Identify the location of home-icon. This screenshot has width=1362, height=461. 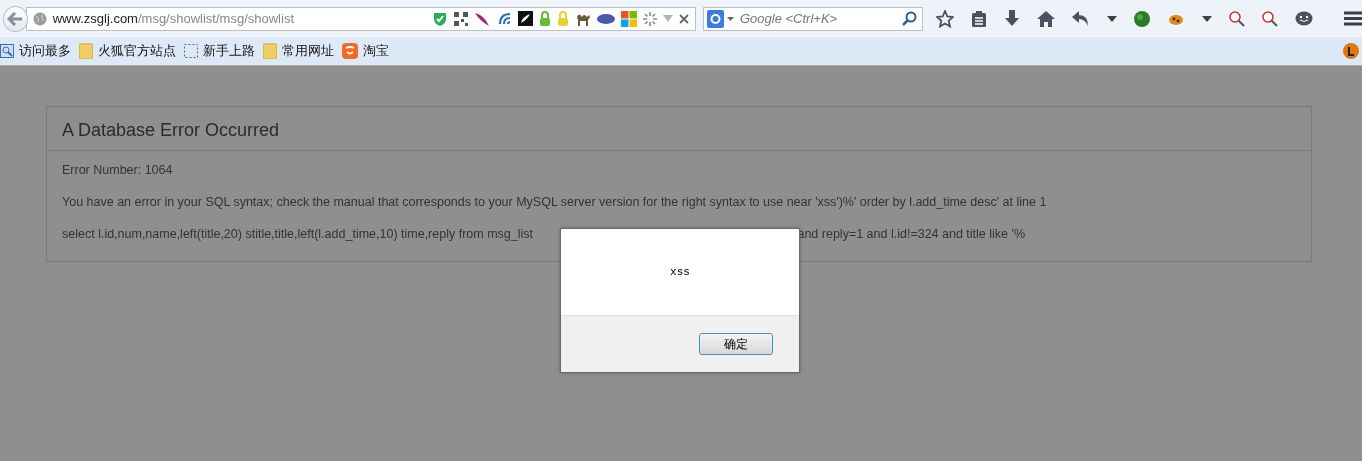
(1046, 18).